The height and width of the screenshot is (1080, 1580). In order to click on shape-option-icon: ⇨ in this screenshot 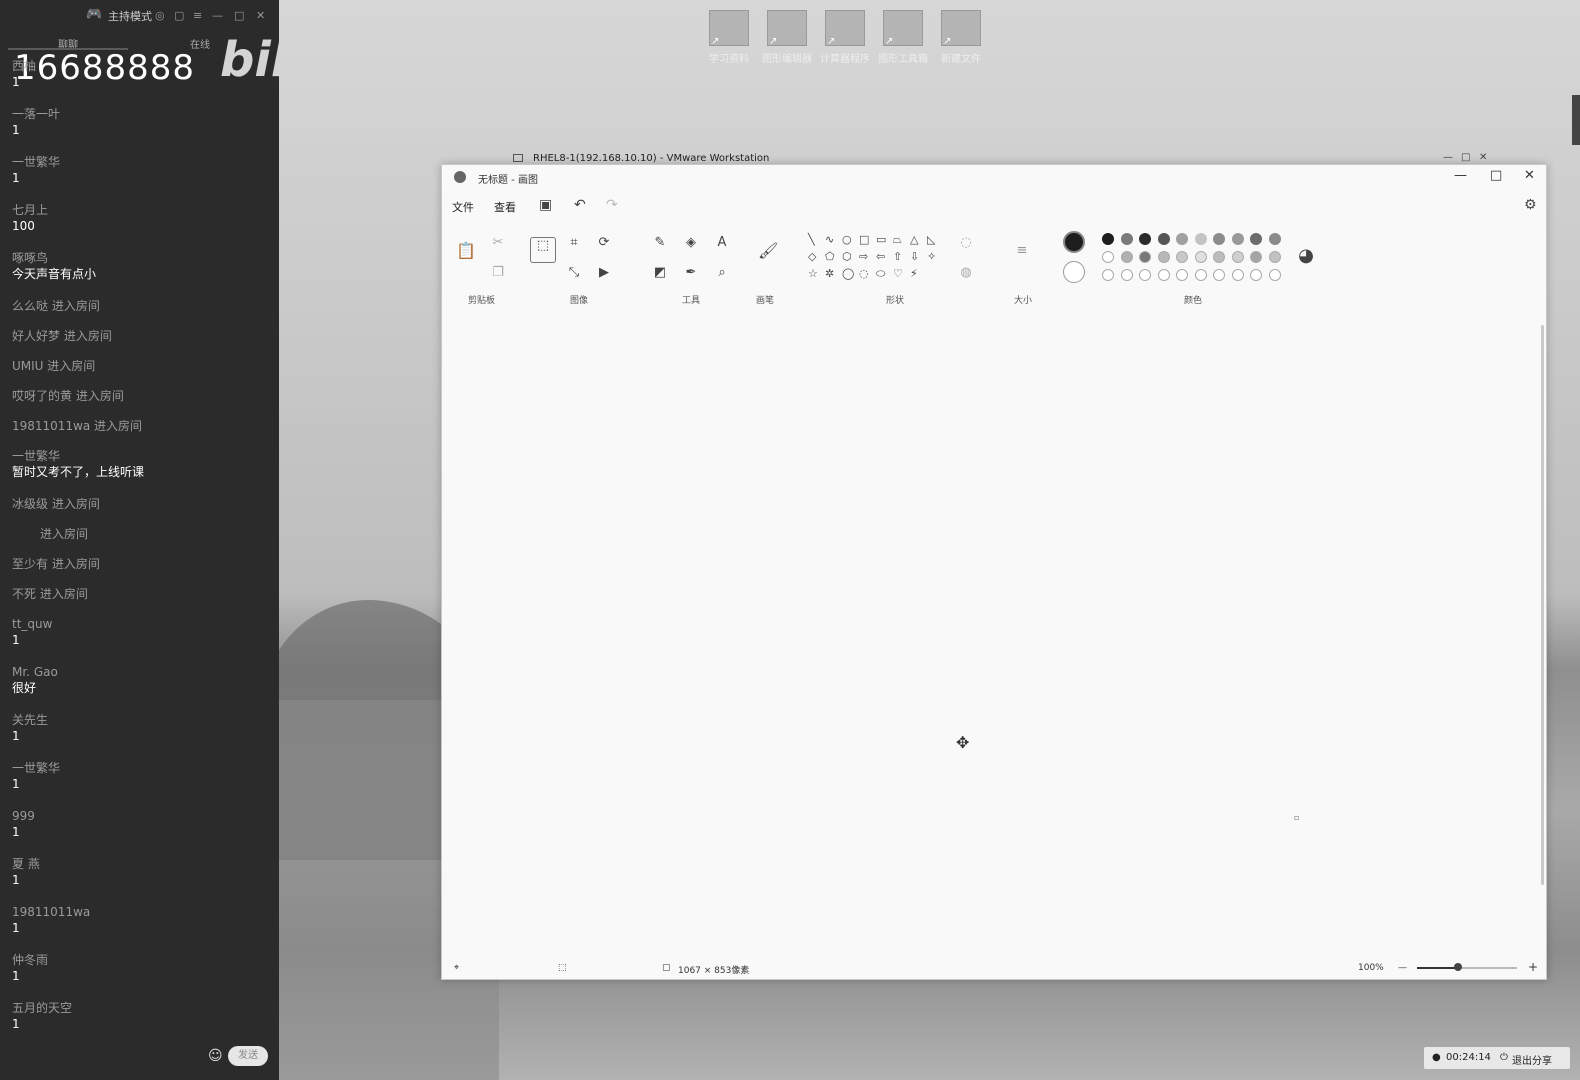, I will do `click(863, 256)`.